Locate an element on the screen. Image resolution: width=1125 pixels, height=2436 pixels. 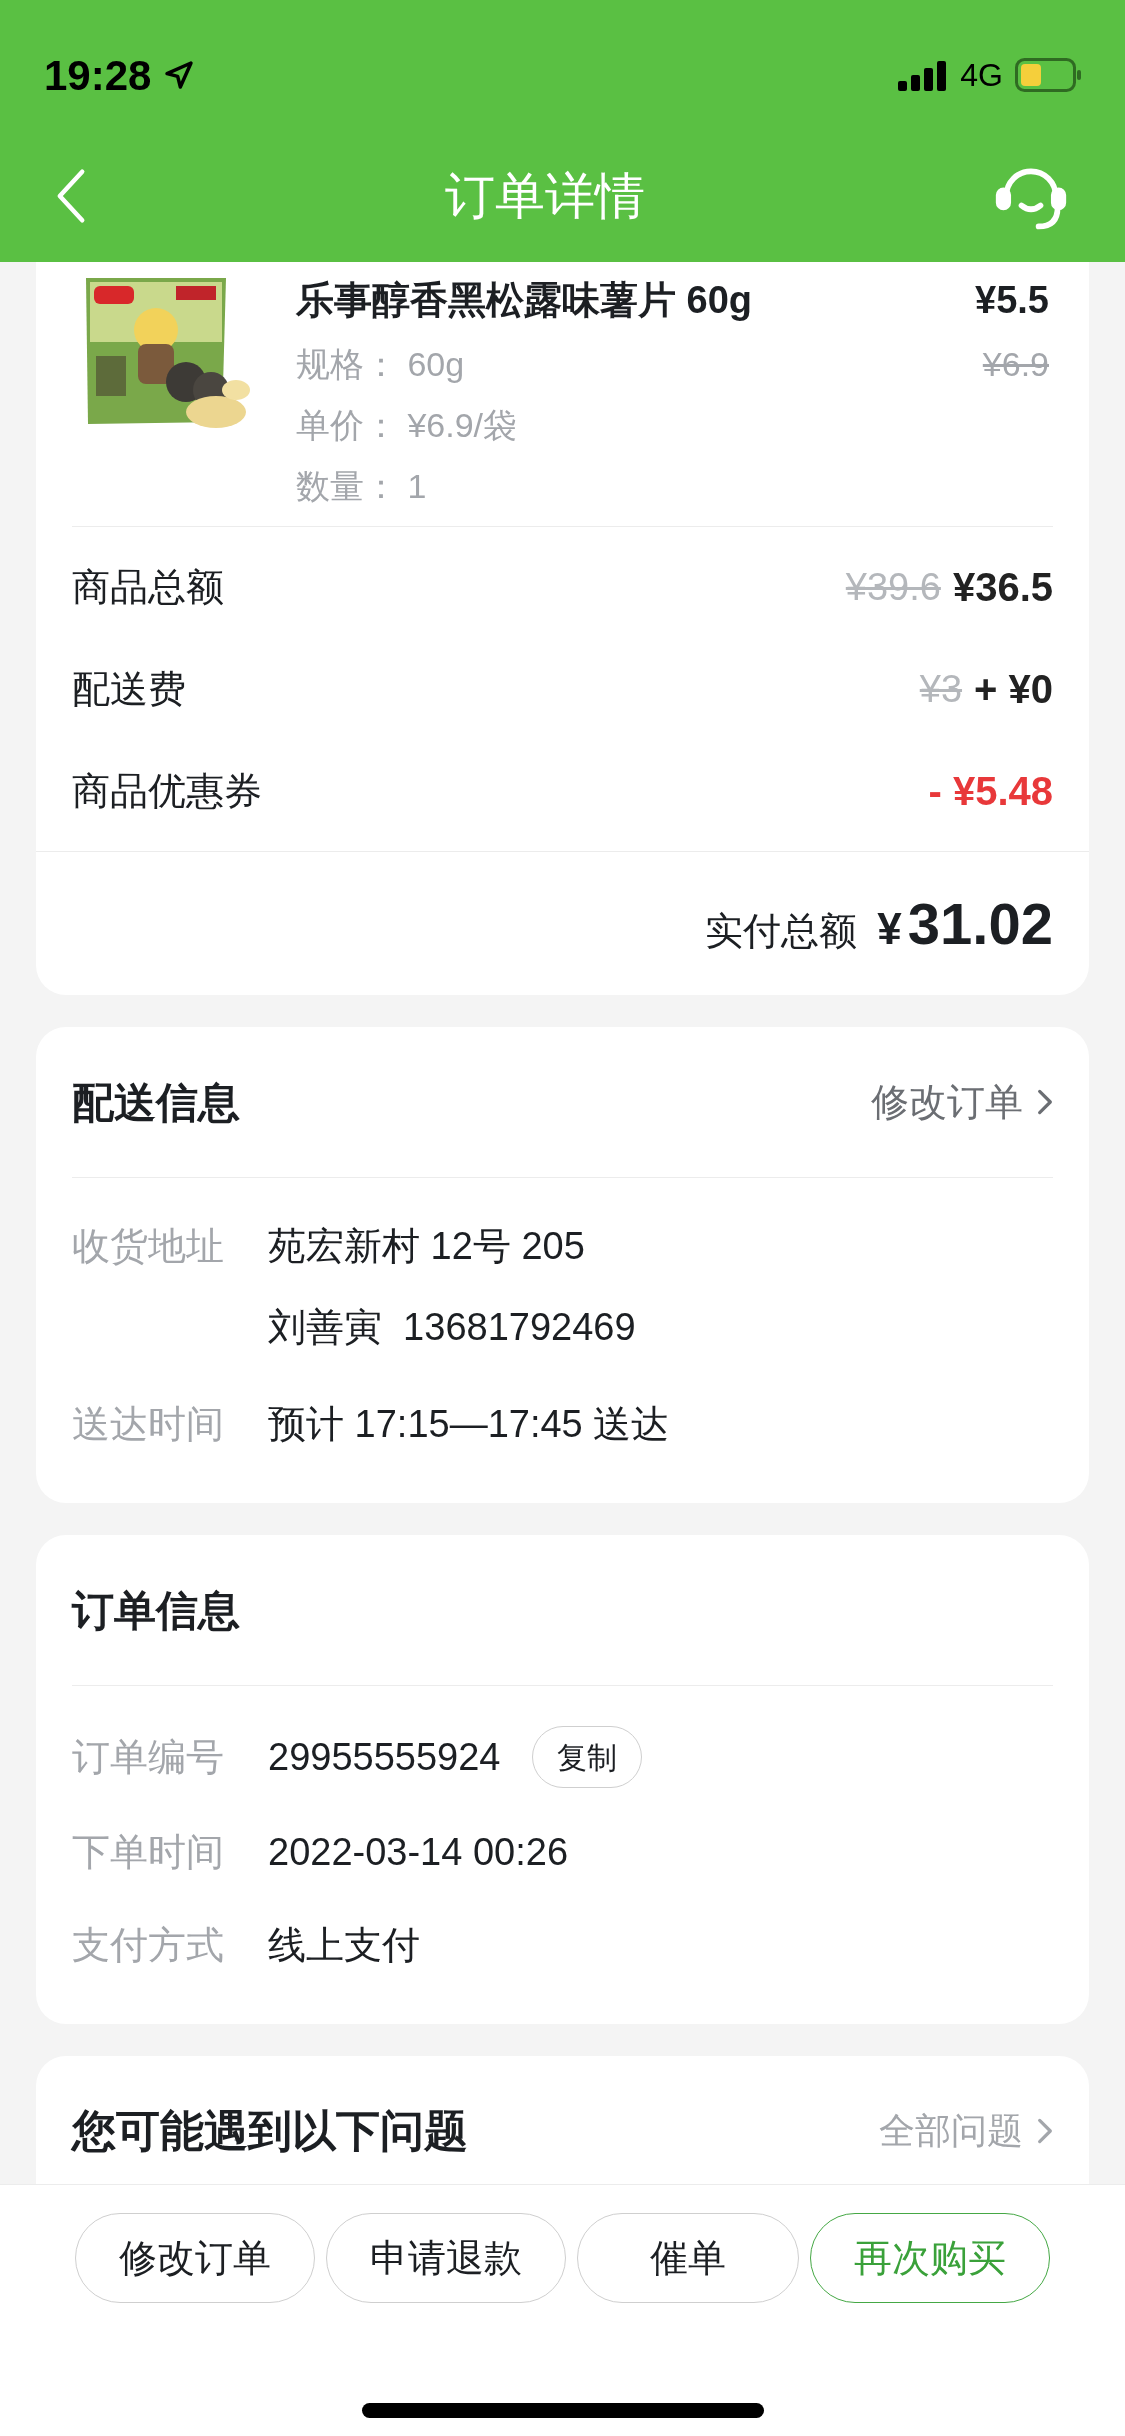
summary-amount: - ¥5.48 is located at coordinates (990, 791).